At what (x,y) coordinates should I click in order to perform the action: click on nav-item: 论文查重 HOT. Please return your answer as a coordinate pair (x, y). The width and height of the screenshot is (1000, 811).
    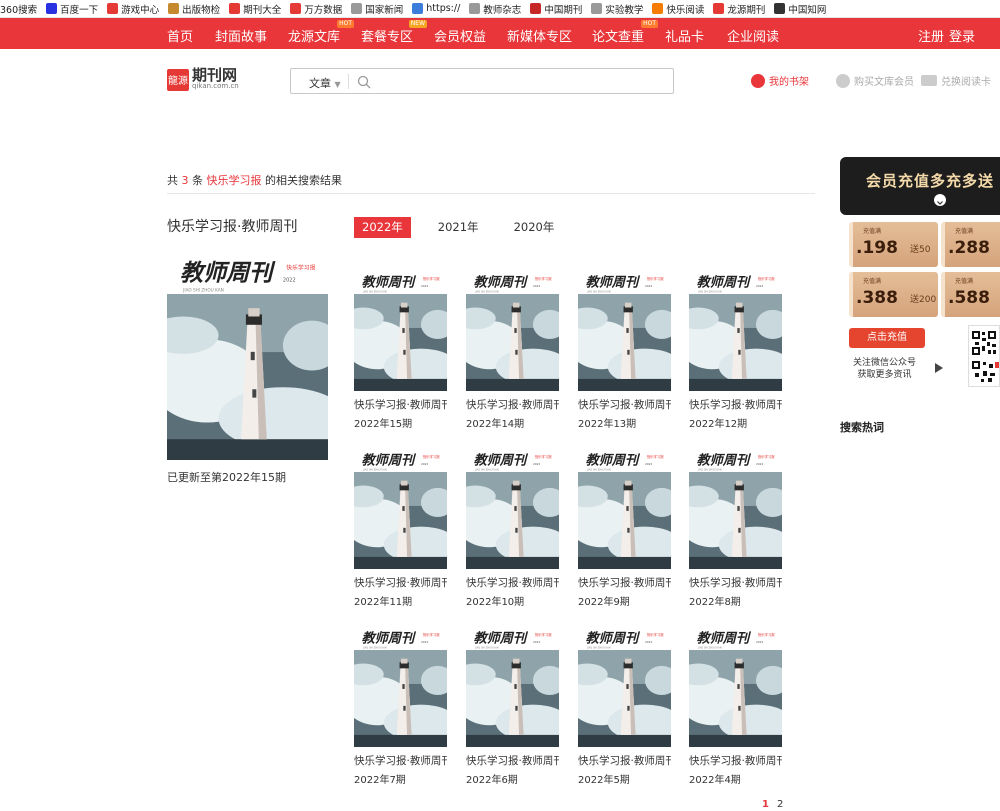
    Looking at the image, I should click on (625, 32).